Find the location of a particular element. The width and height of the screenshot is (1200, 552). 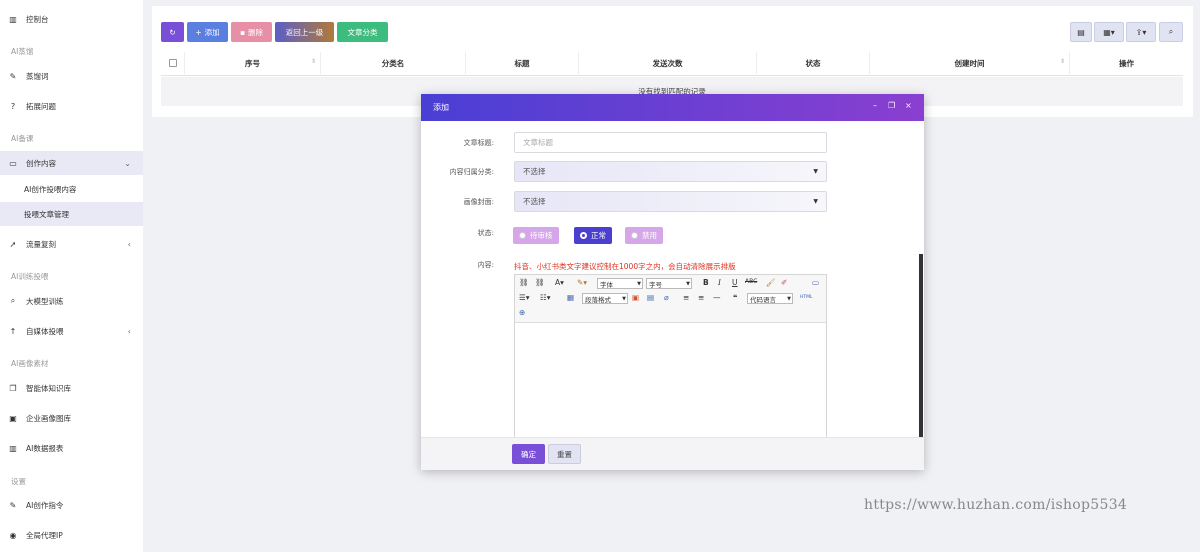

sidebar-item-traffic-copy: ➚ 流量复刻 ‹ is located at coordinates (71, 244).